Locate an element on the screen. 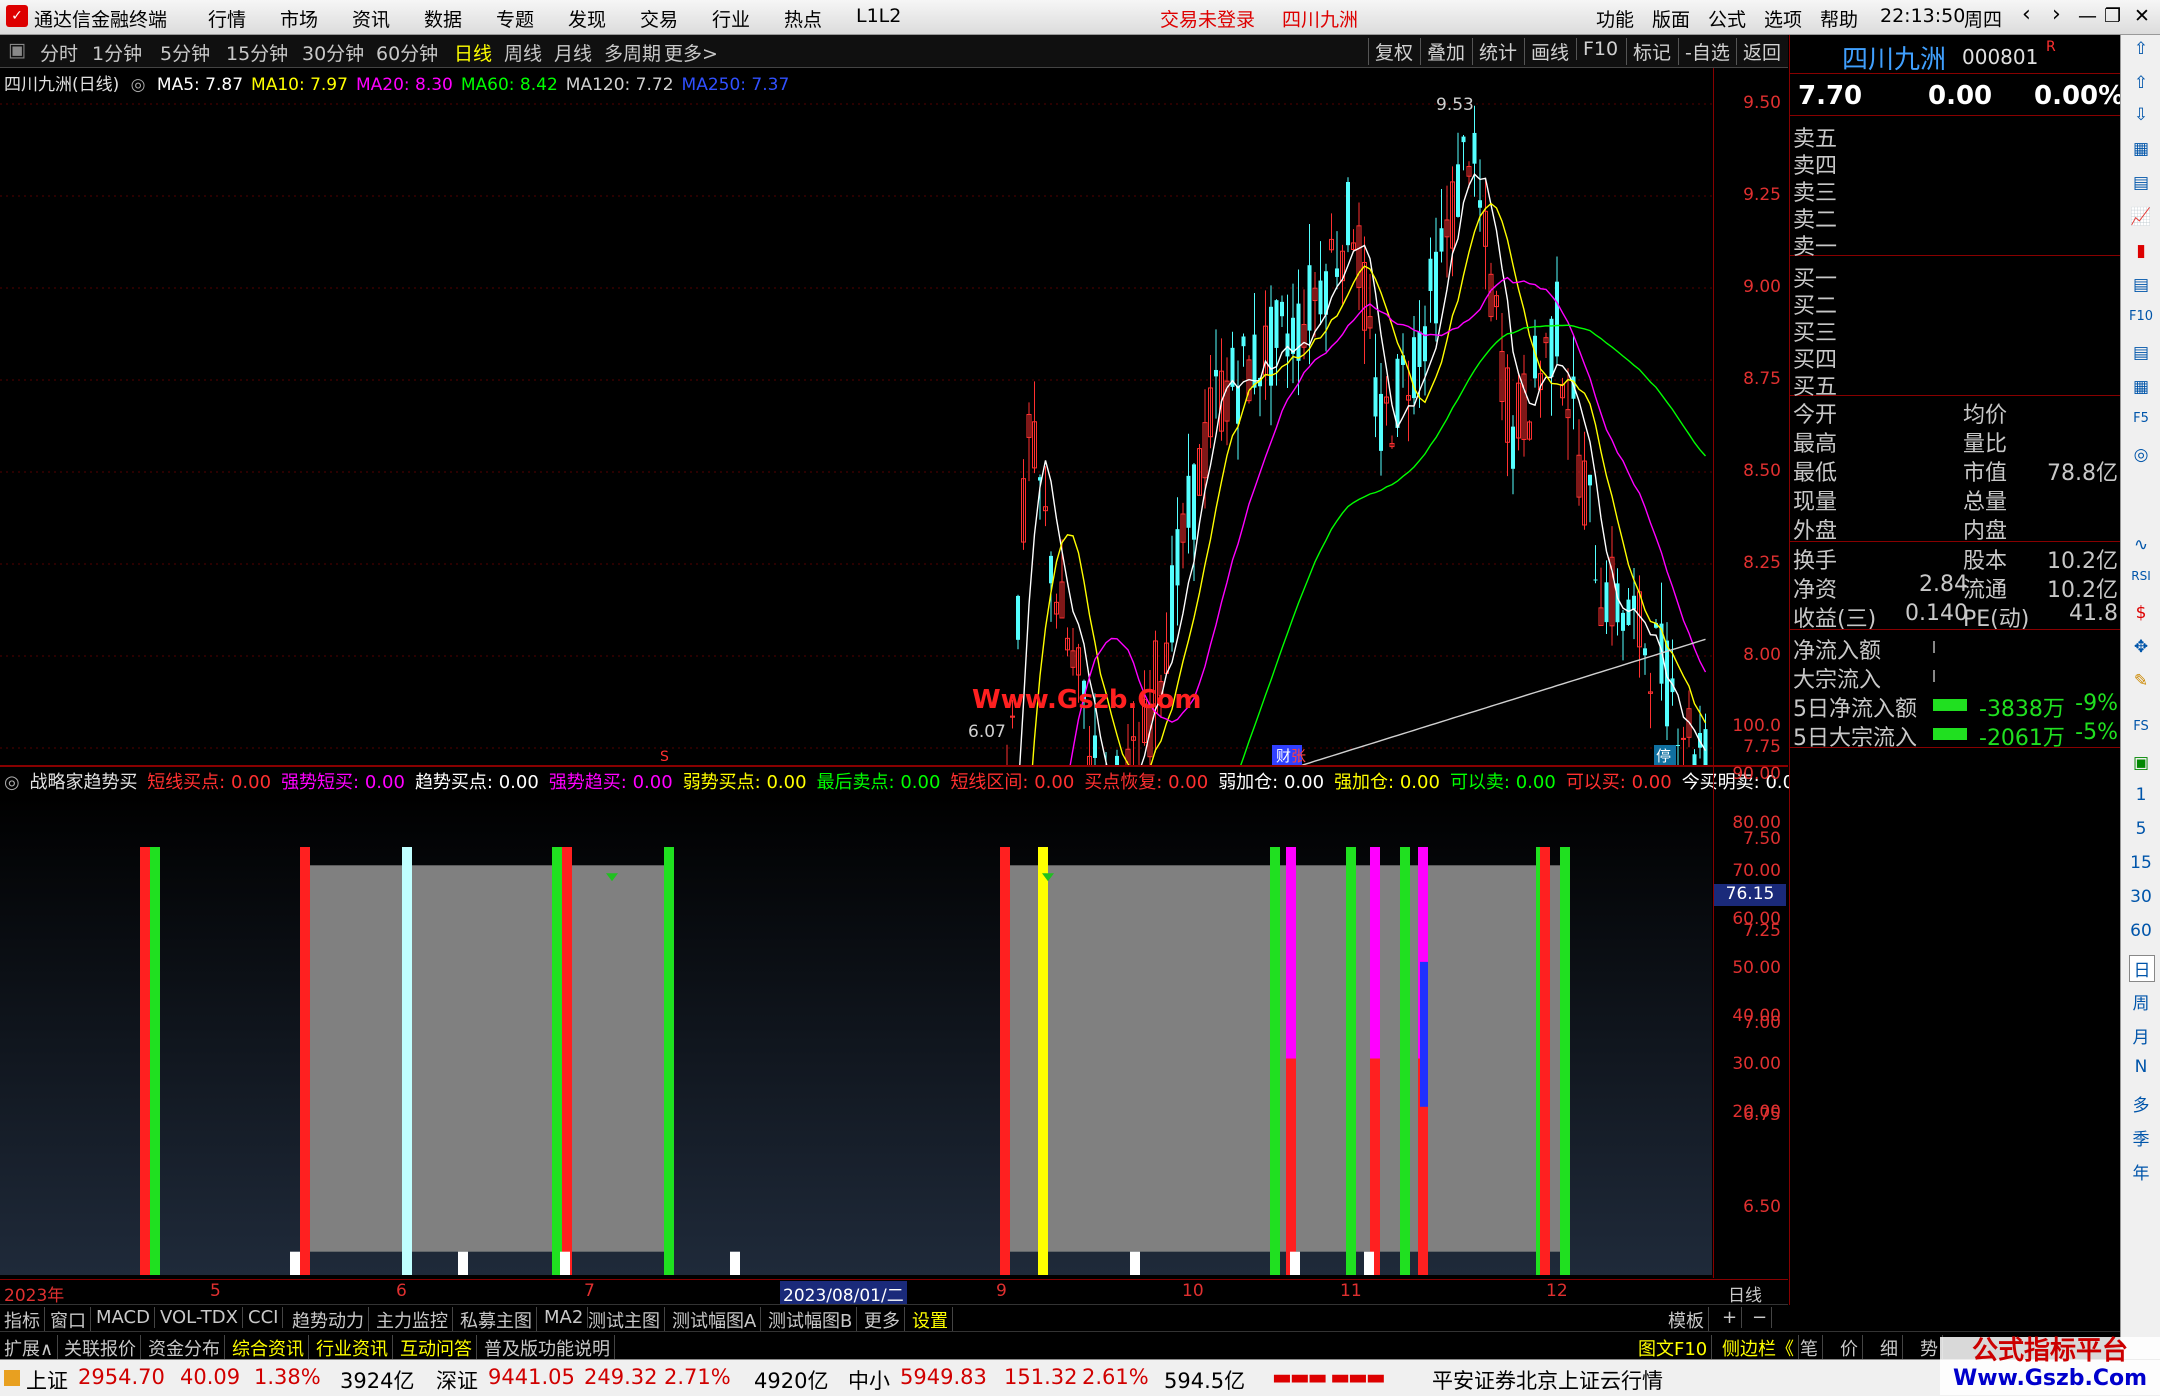  tab-template: 模板 is located at coordinates (1686, 1320).